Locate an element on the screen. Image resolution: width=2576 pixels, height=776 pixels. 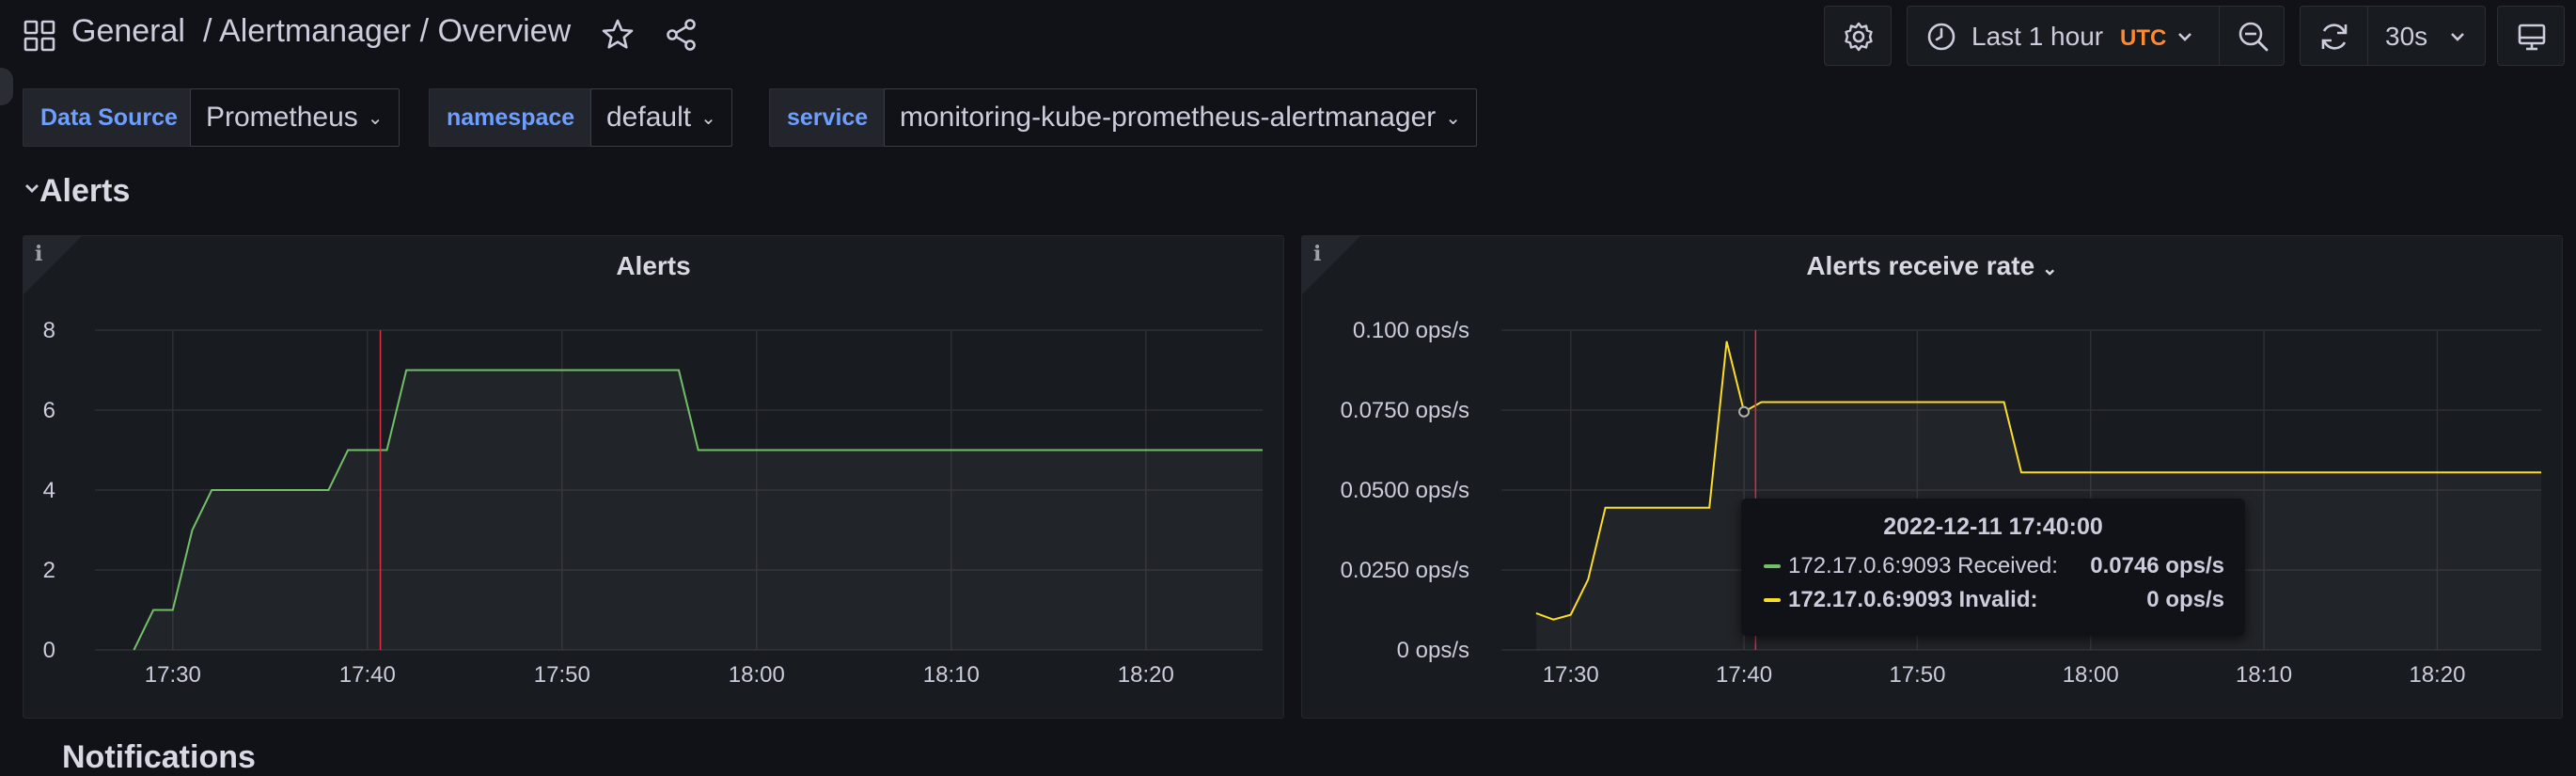
row-title-notifications: Notifications is located at coordinates (159, 757).